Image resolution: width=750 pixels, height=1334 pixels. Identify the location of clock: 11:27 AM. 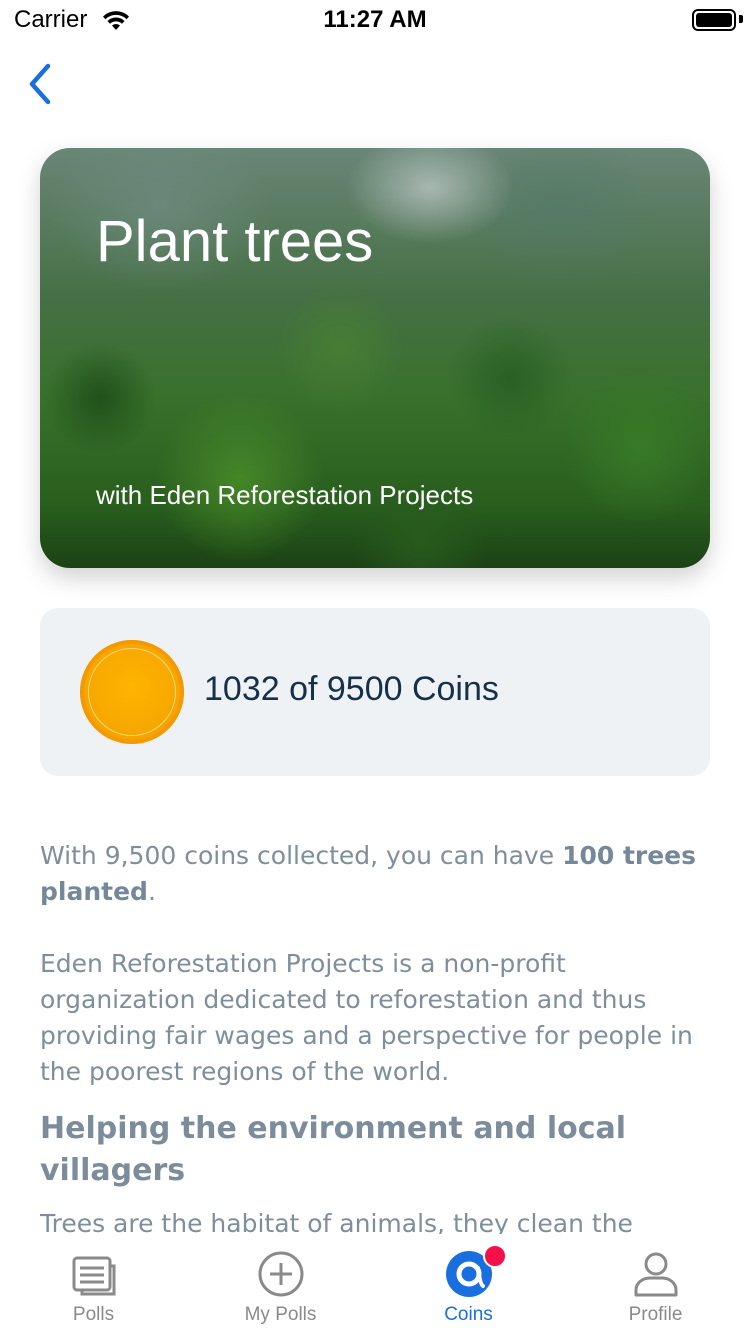
(375, 19).